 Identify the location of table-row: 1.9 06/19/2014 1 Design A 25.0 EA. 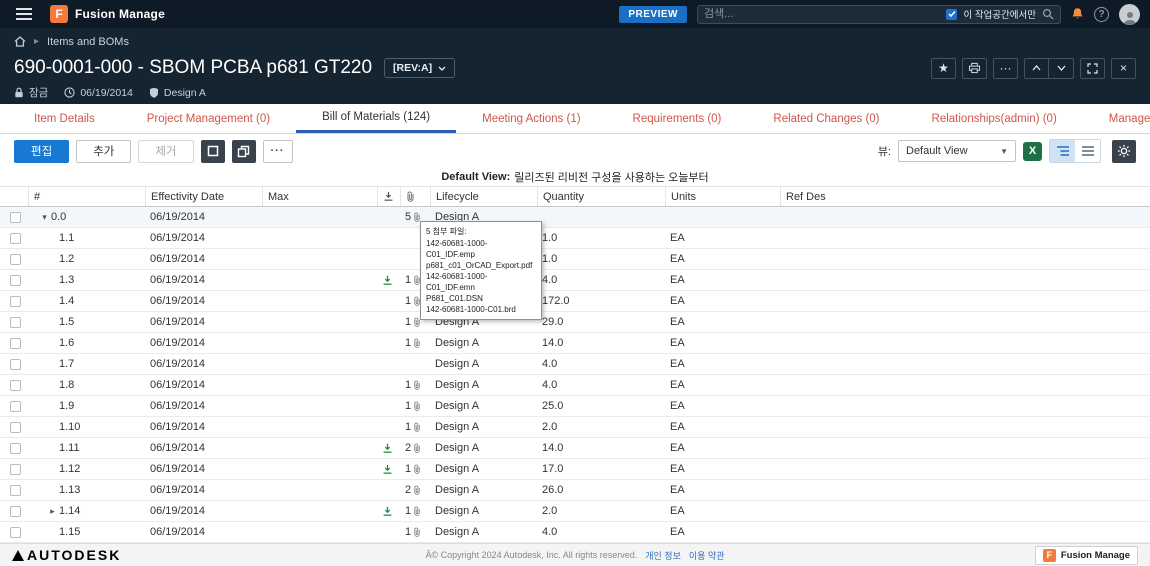
(575, 406).